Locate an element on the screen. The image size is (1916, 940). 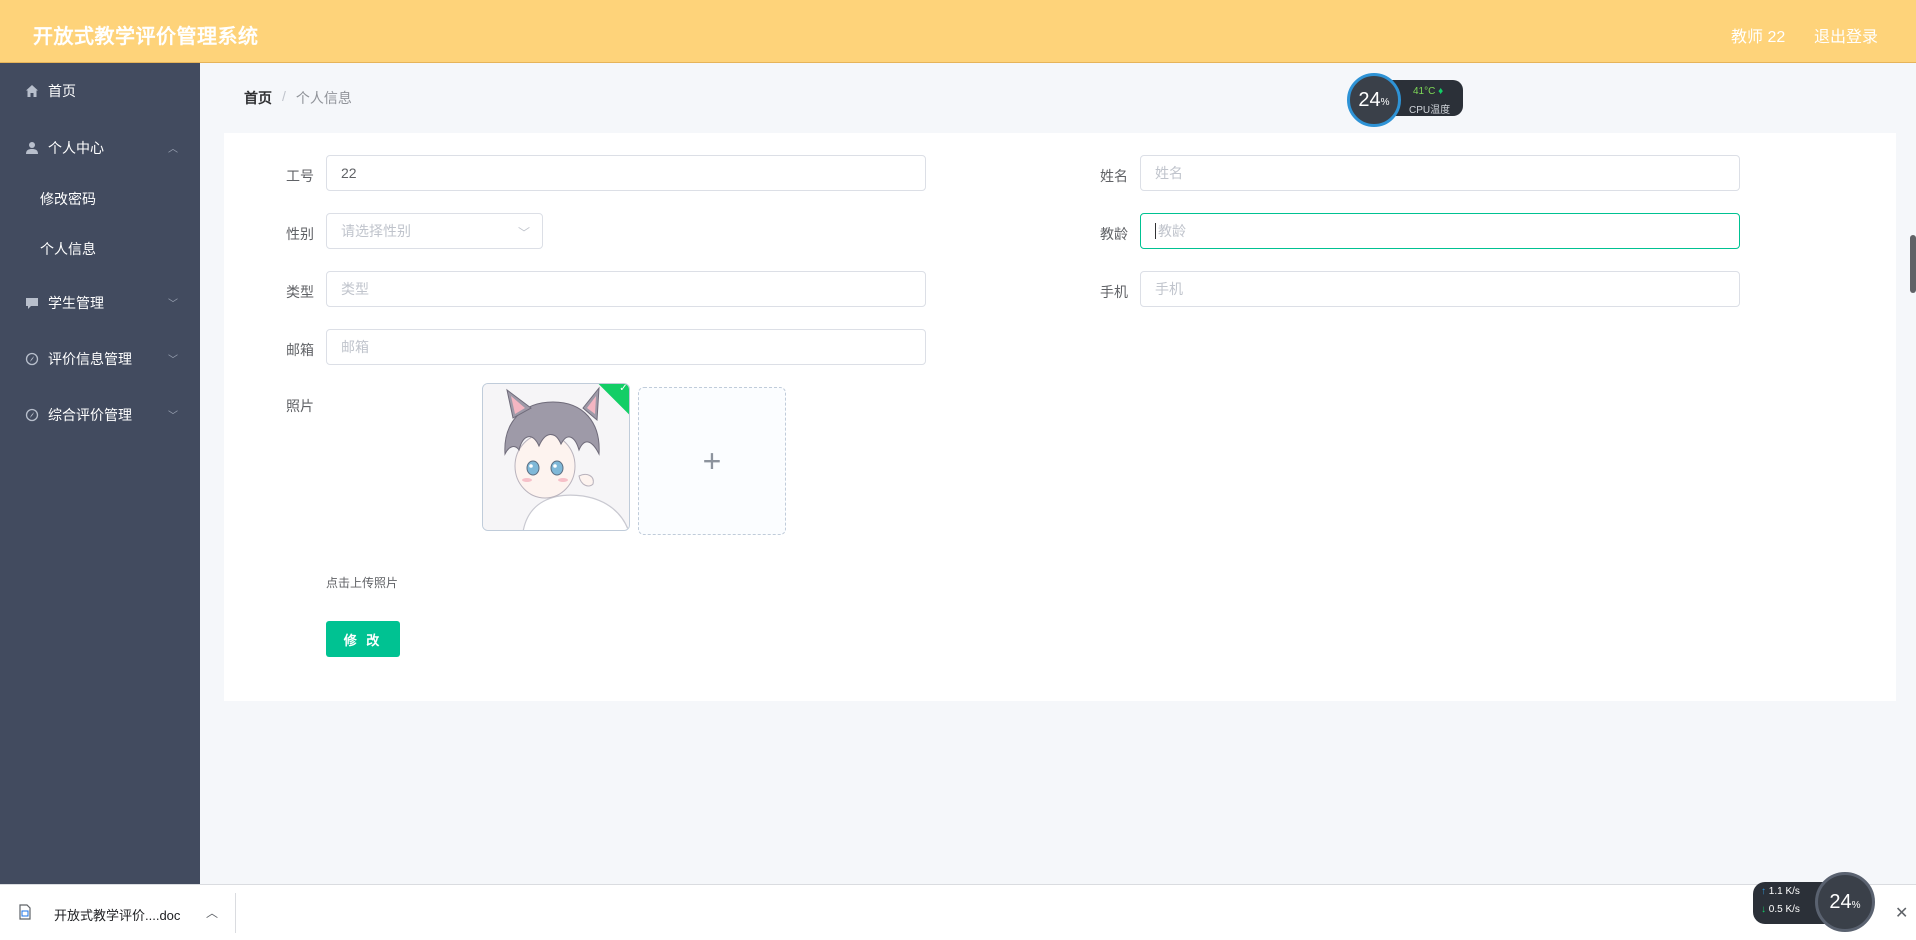
type-label: 类型 is located at coordinates (300, 292).